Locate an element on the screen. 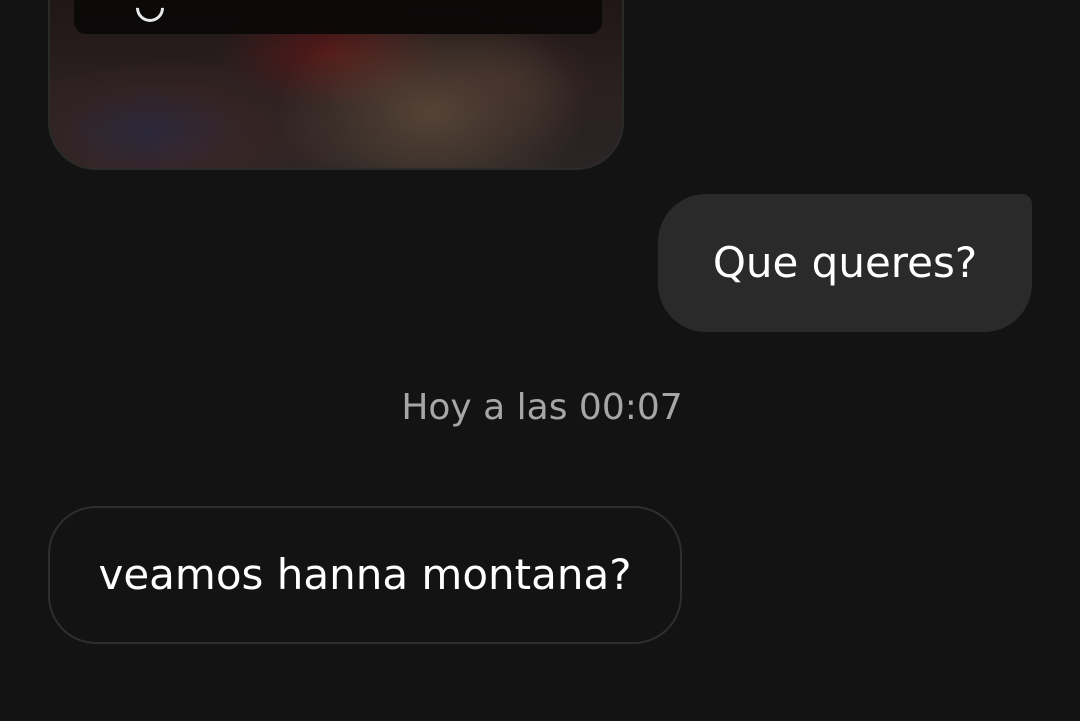 This screenshot has width=1080, height=721. loading-ring-icon is located at coordinates (150, 14).